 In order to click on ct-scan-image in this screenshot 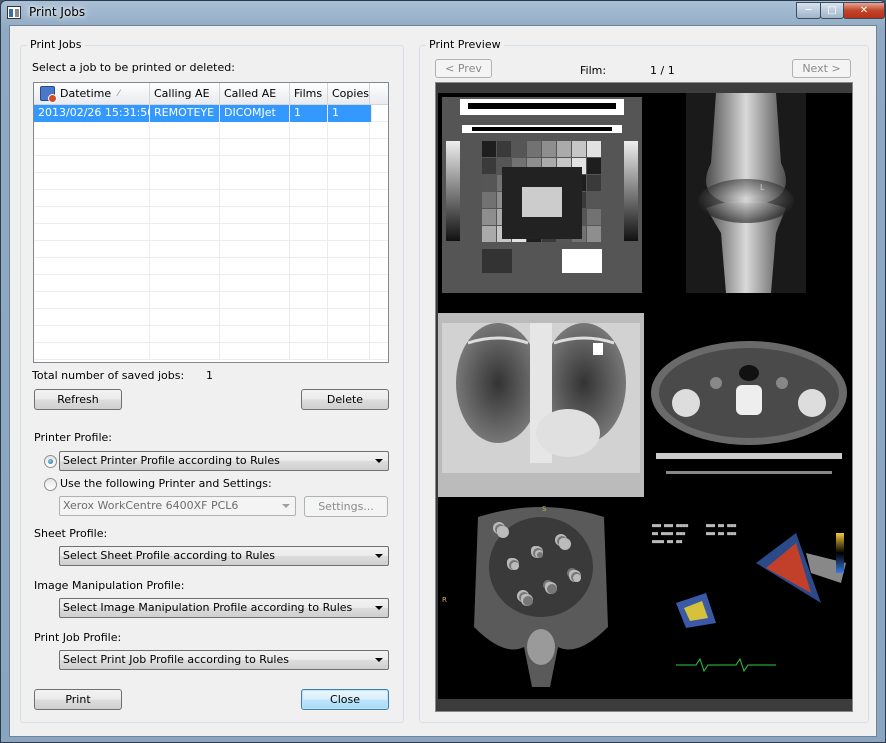, I will do `click(749, 413)`.